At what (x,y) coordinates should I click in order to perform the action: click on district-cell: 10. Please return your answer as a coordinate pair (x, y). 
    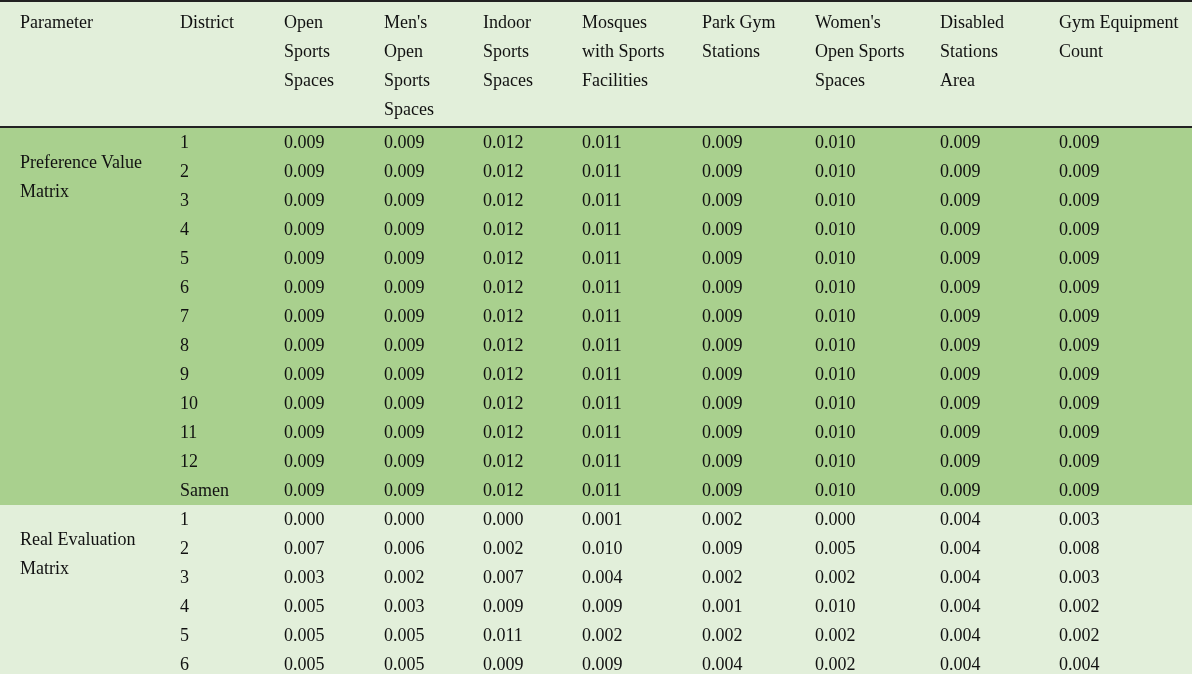
    Looking at the image, I should click on (212, 403).